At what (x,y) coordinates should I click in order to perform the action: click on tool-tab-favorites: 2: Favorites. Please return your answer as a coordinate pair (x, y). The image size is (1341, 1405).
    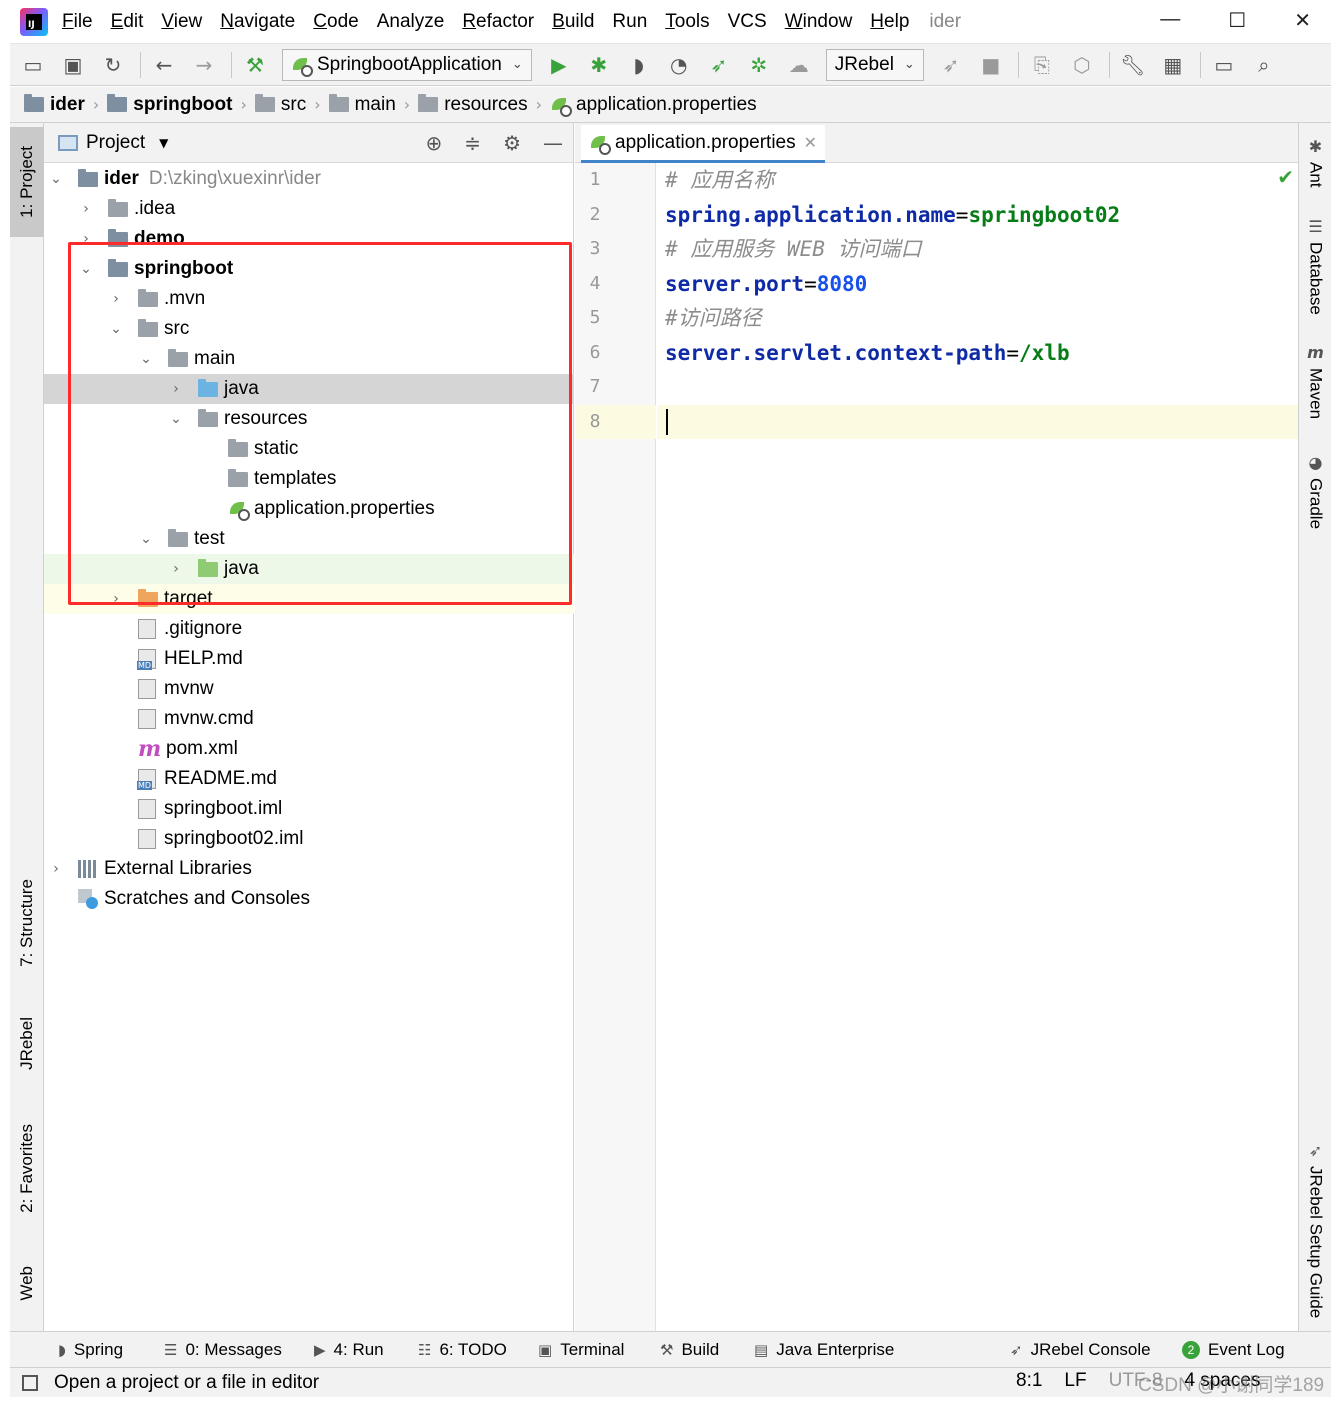
    Looking at the image, I should click on (27, 1168).